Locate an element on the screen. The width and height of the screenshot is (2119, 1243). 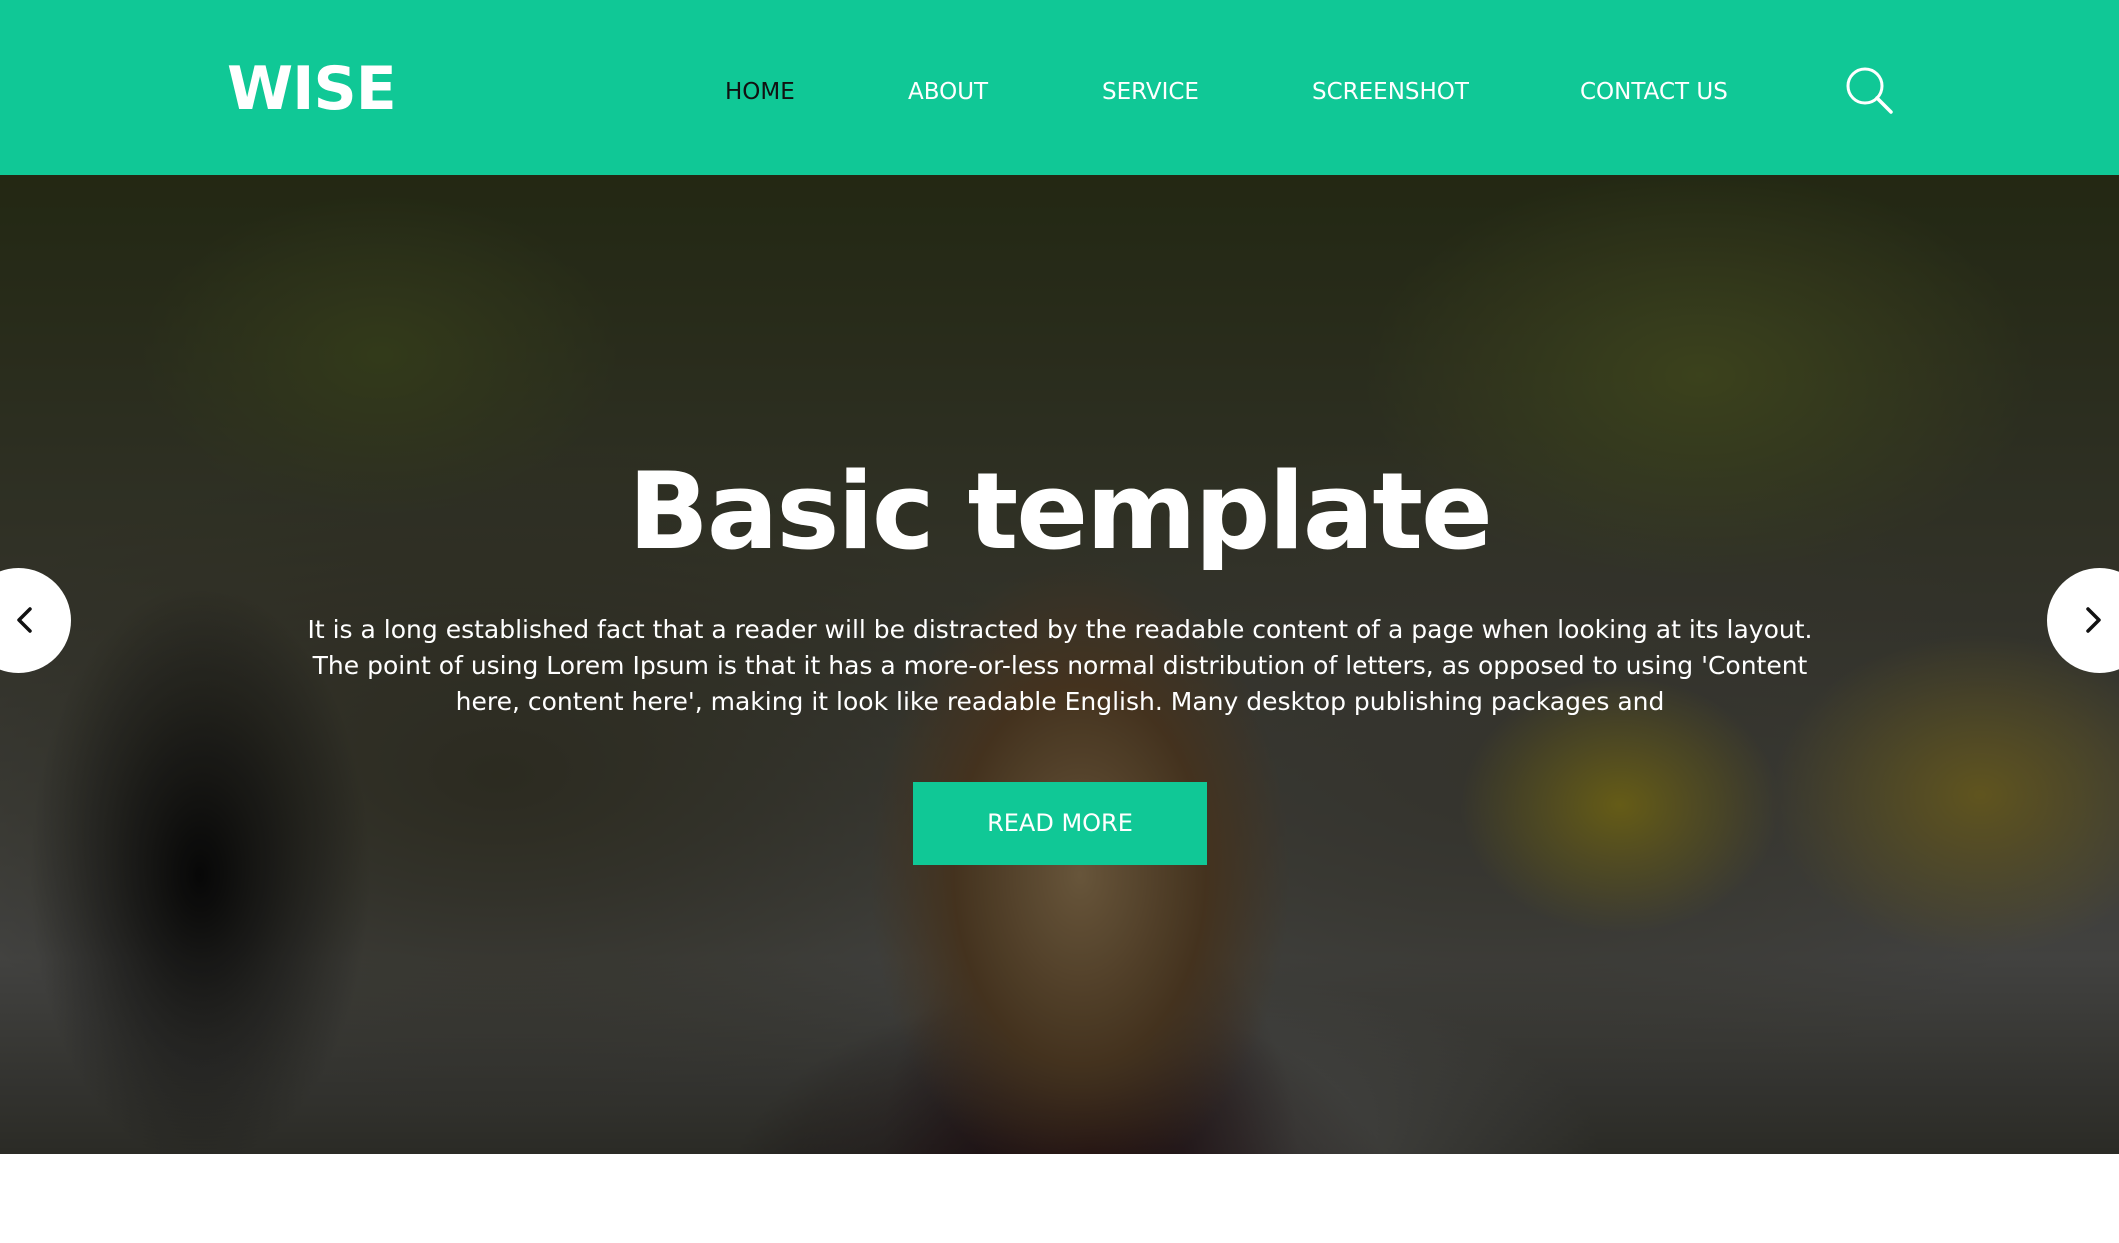
nav-service: SERVICE is located at coordinates (1150, 92).